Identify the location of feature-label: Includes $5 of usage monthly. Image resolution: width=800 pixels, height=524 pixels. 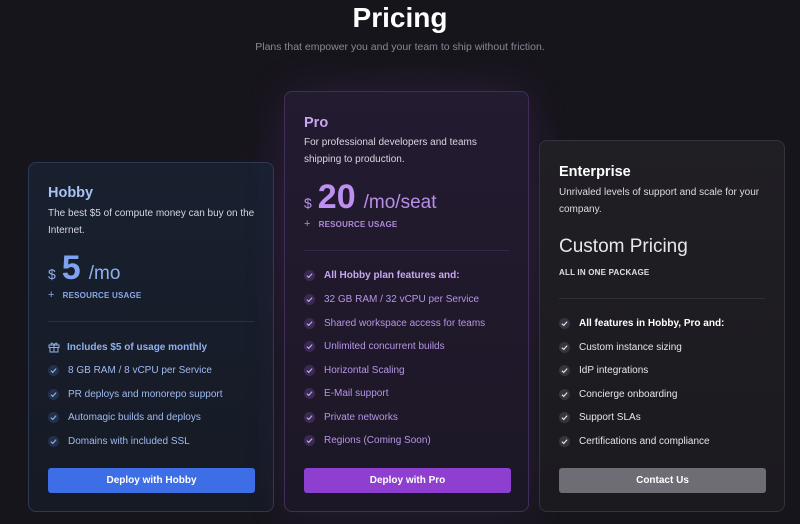
(137, 347).